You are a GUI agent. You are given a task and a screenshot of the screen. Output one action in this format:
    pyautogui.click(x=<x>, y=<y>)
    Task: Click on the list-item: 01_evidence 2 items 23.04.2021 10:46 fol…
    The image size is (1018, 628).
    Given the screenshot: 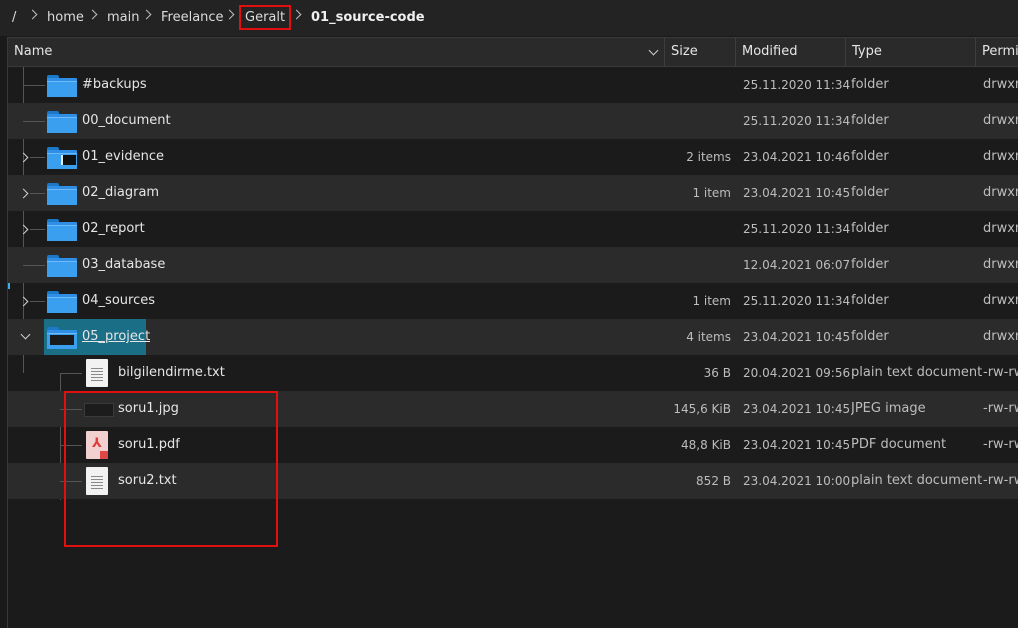 What is the action you would take?
    pyautogui.click(x=513, y=157)
    